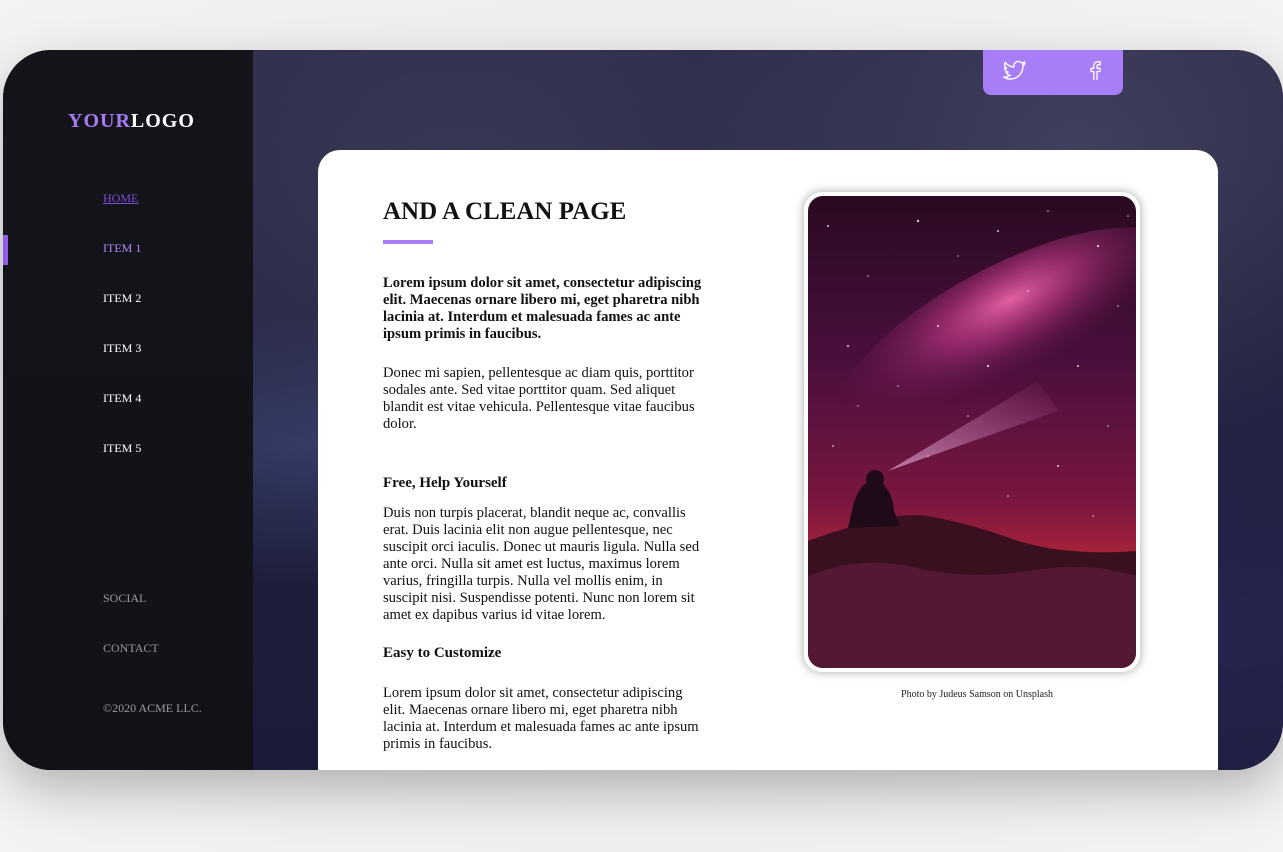 The width and height of the screenshot is (1283, 852). I want to click on footer-link-social: SOCIAL, so click(124, 598).